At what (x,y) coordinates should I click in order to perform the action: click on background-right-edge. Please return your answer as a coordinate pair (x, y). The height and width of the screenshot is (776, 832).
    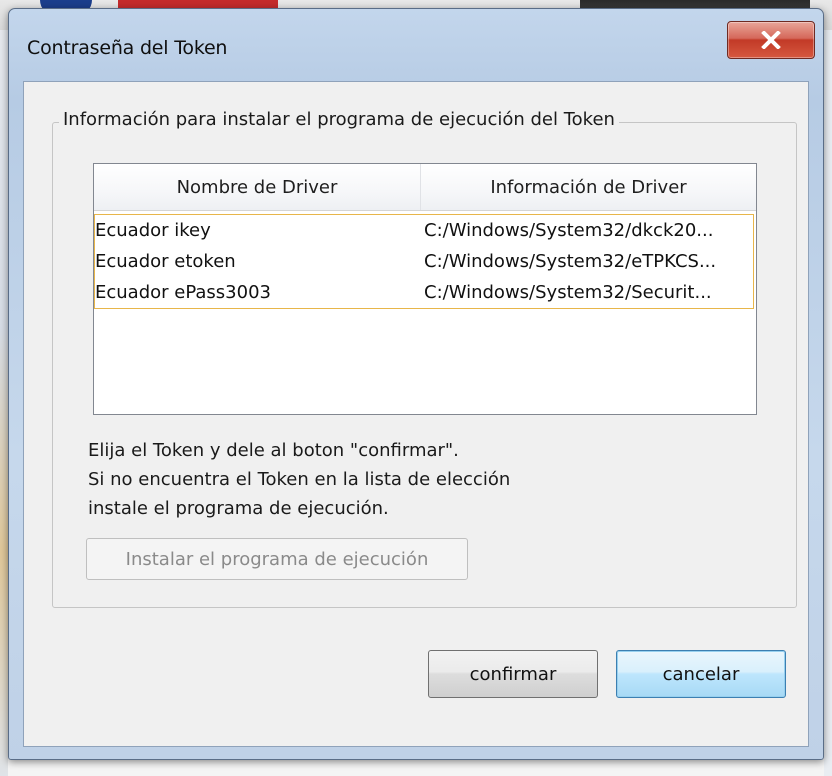
    Looking at the image, I should click on (828, 403).